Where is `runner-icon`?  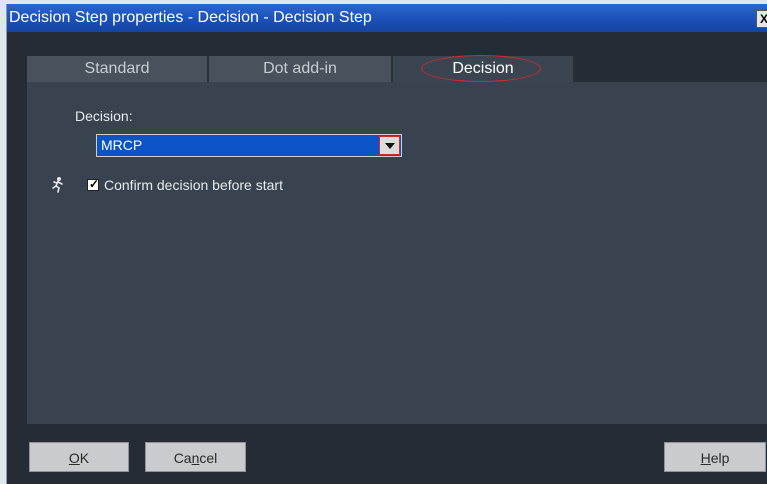
runner-icon is located at coordinates (57, 185).